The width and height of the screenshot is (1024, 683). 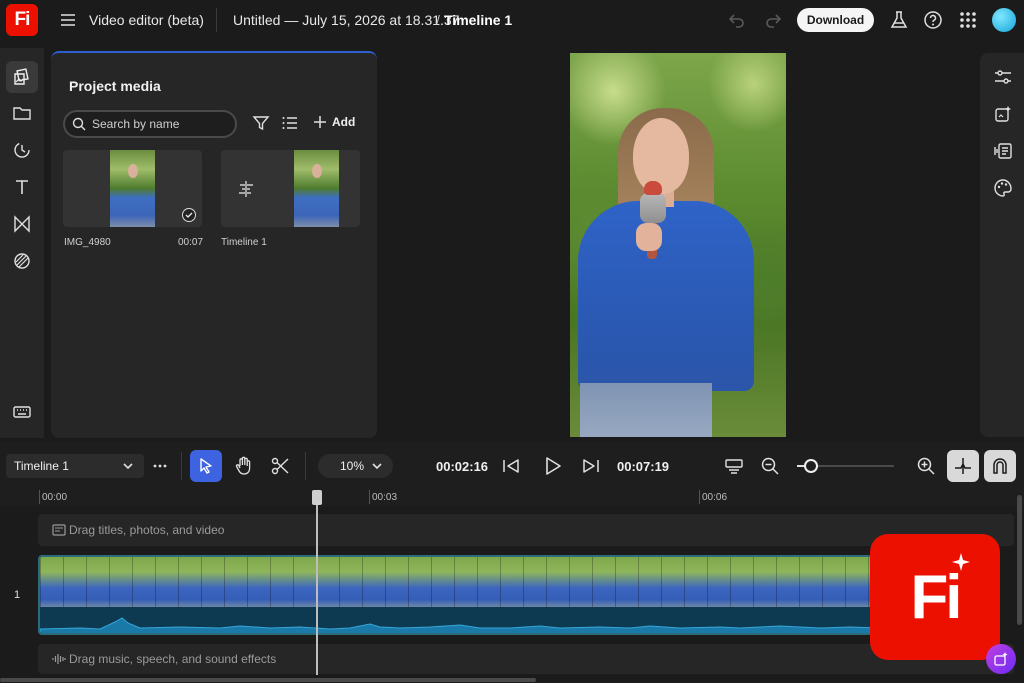 I want to click on scissors-icon, so click(x=280, y=466).